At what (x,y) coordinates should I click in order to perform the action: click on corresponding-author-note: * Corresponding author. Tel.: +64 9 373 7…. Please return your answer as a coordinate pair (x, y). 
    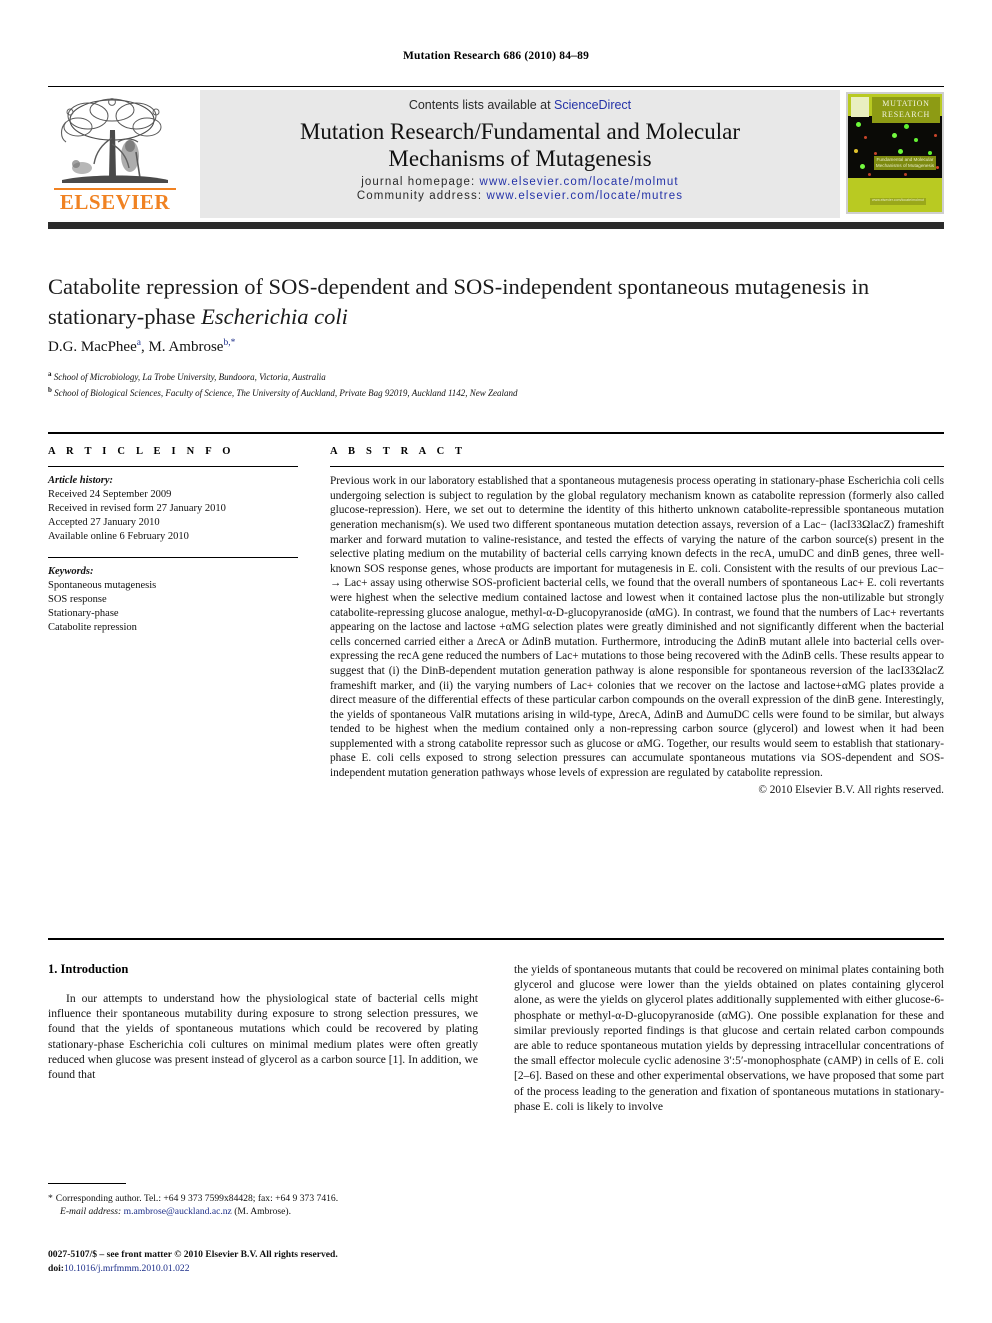
    Looking at the image, I should click on (263, 1198).